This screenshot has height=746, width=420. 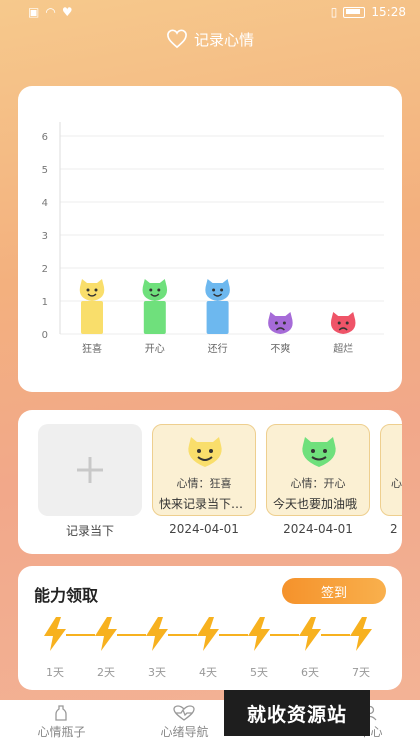 What do you see at coordinates (45, 302) in the screenshot?
I see `y-tick-label: 1` at bounding box center [45, 302].